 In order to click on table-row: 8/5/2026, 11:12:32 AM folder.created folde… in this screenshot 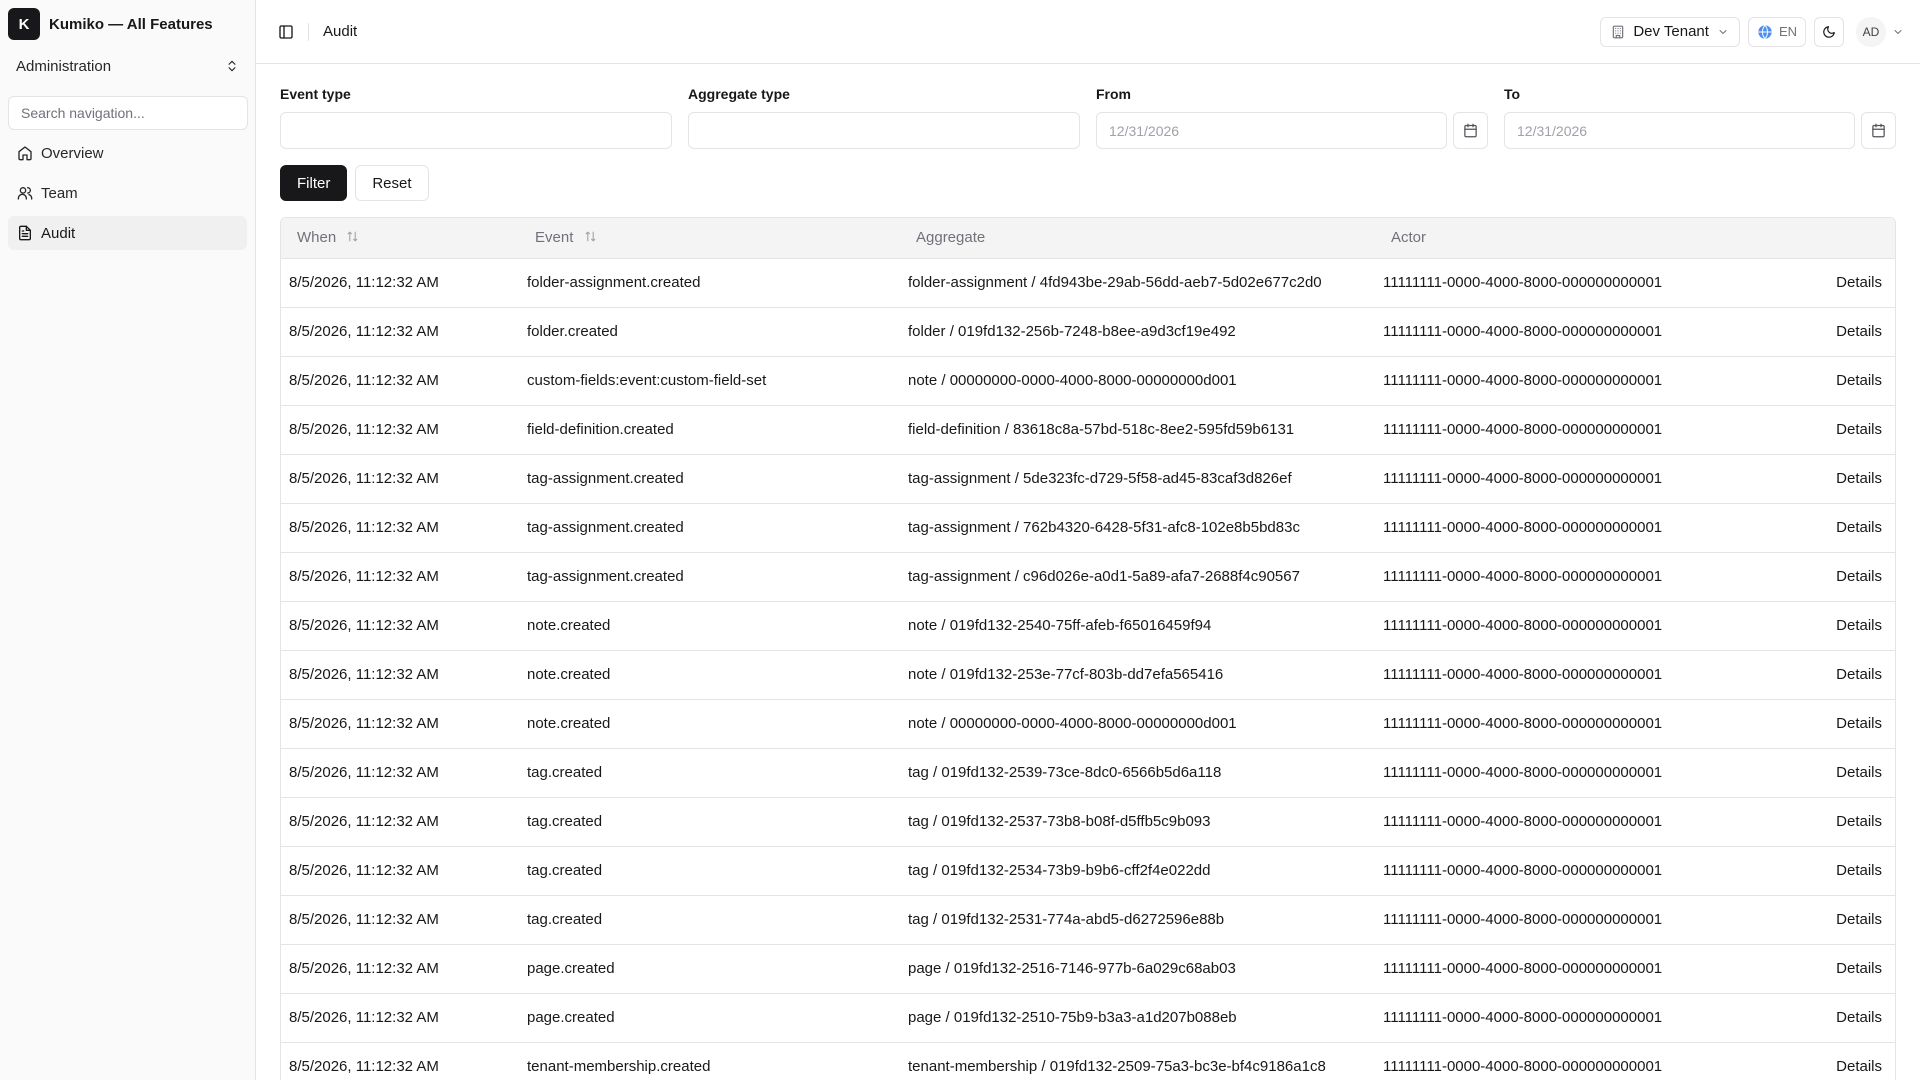, I will do `click(1088, 331)`.